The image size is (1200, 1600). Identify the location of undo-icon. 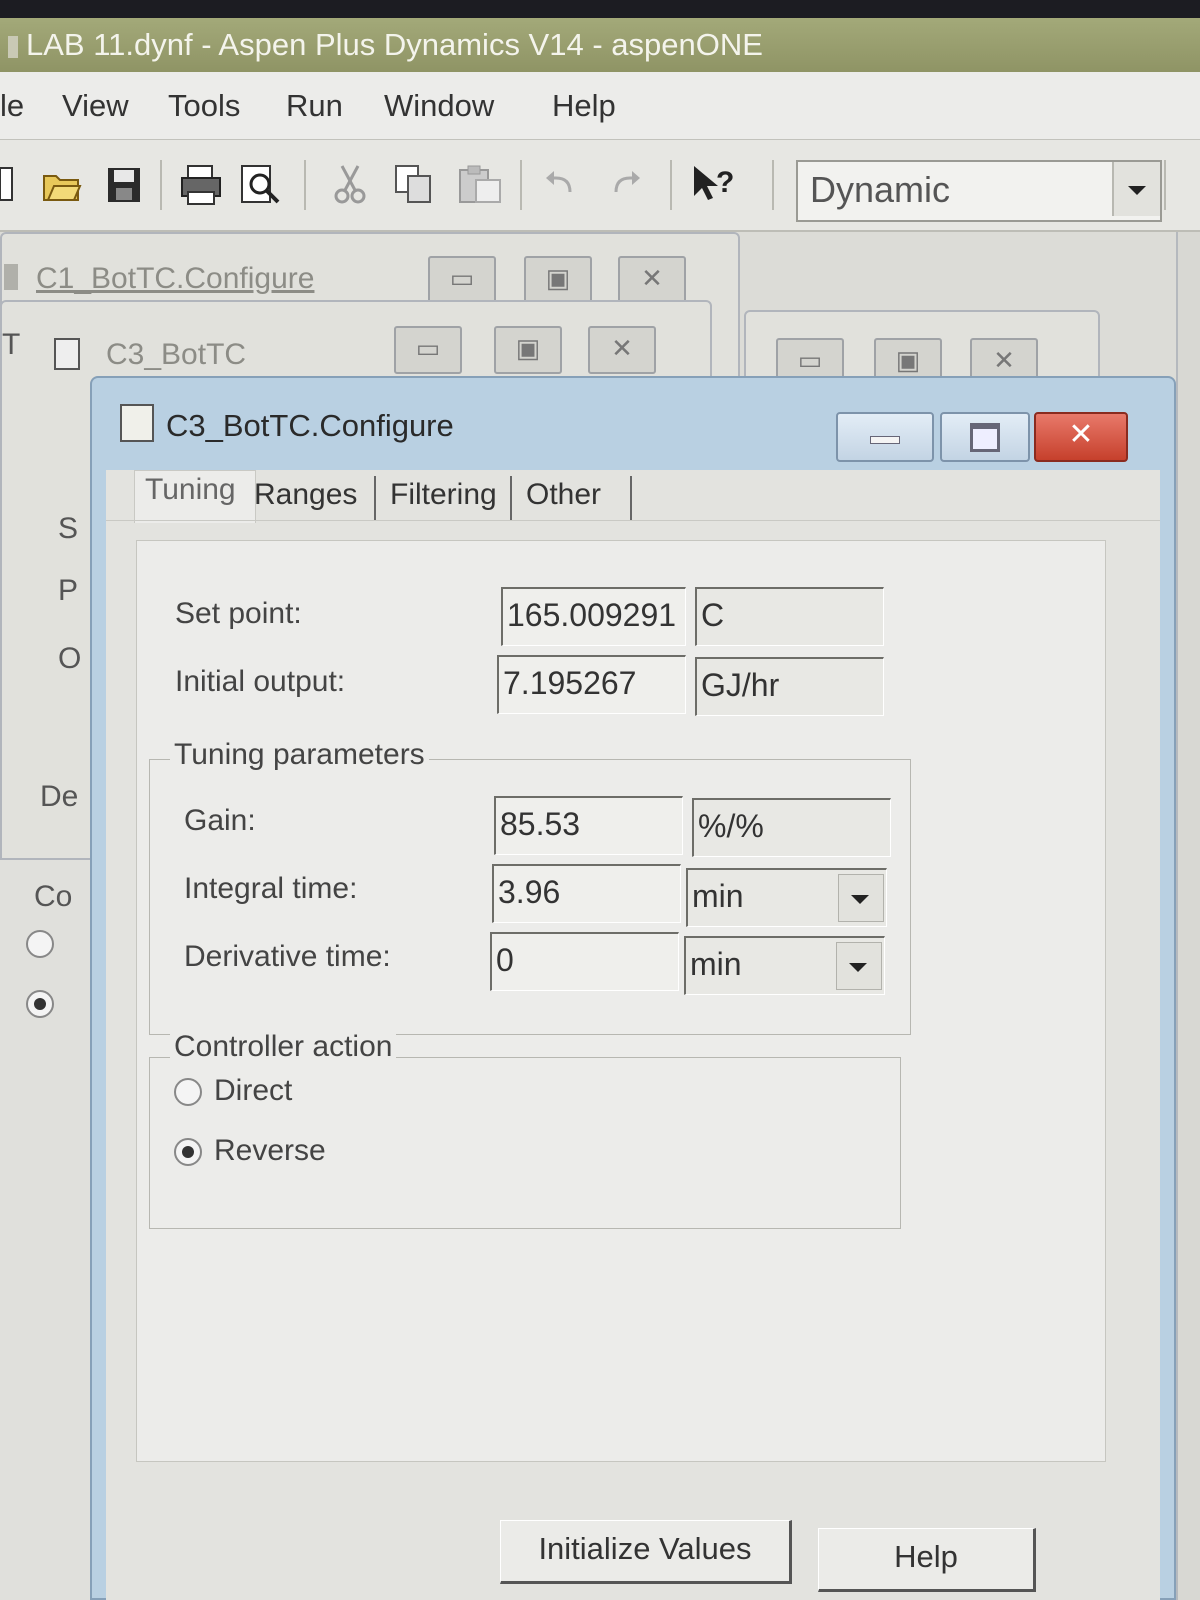
(560, 184).